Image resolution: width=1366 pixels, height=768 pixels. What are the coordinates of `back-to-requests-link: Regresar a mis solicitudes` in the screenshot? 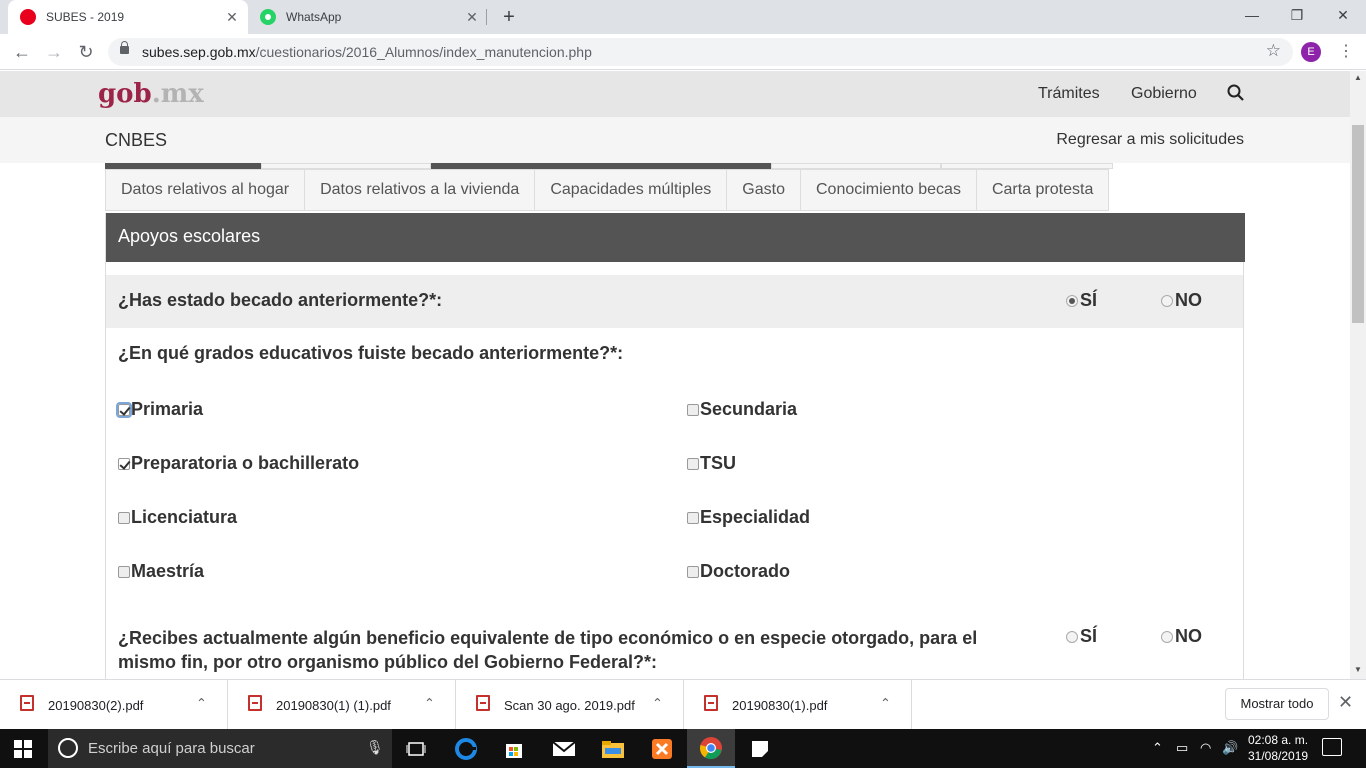 It's located at (1150, 140).